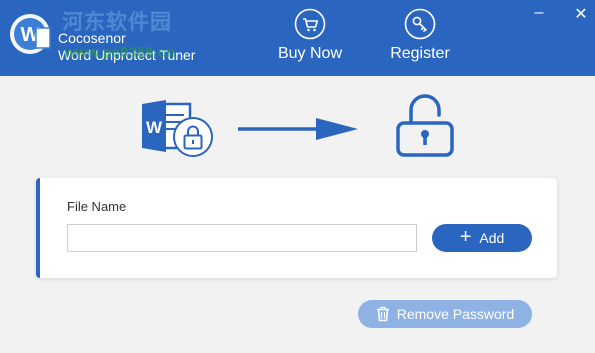 The width and height of the screenshot is (595, 353). I want to click on close-button: ✕, so click(581, 13).